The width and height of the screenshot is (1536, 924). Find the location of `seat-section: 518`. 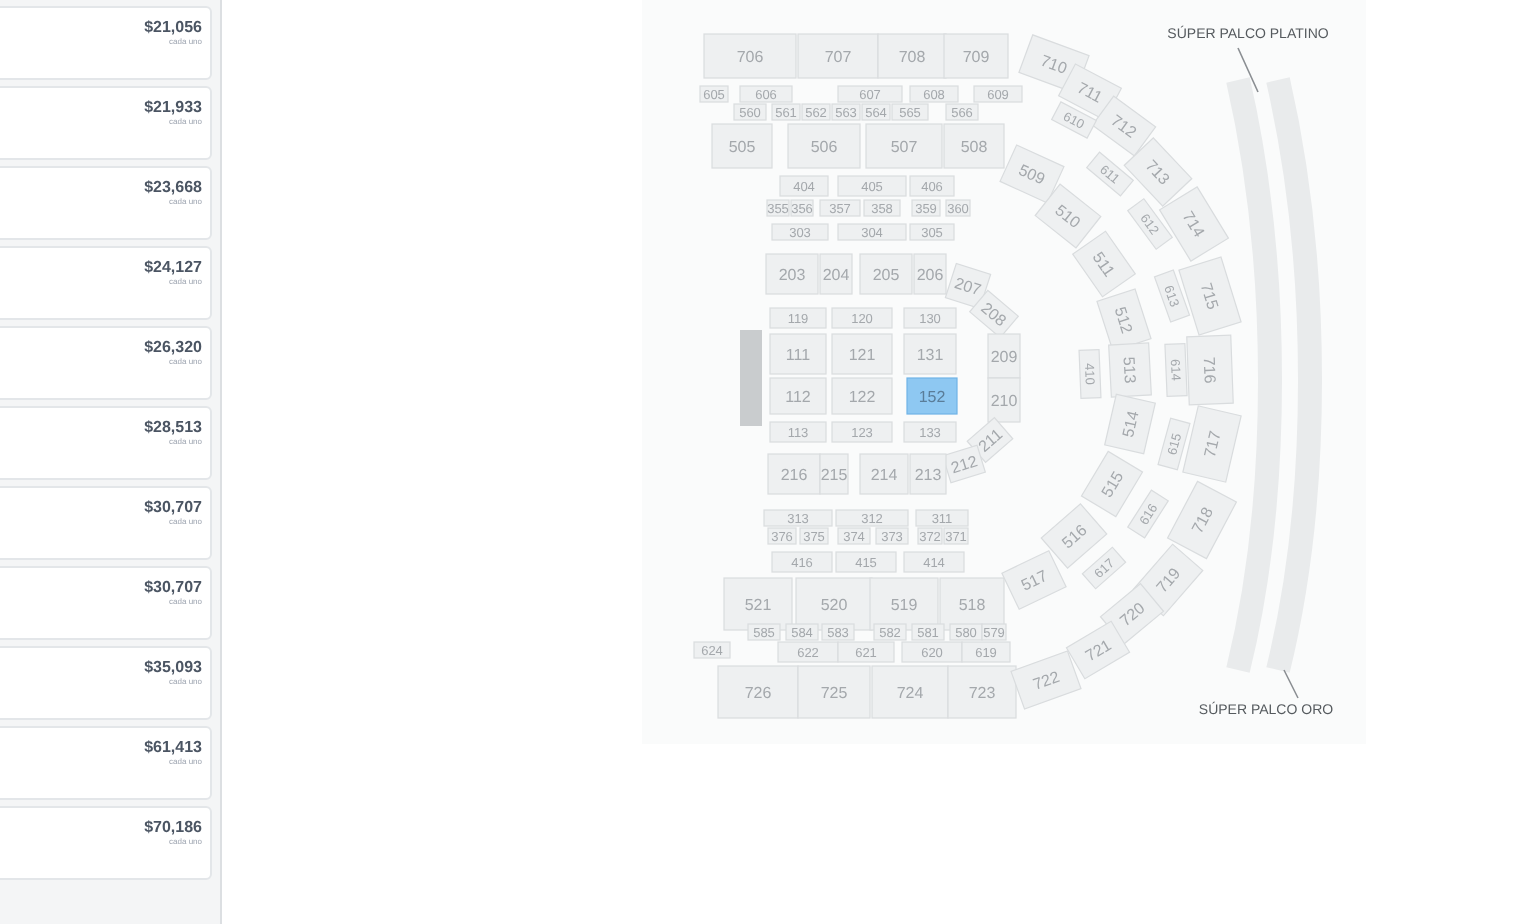

seat-section: 518 is located at coordinates (972, 604).